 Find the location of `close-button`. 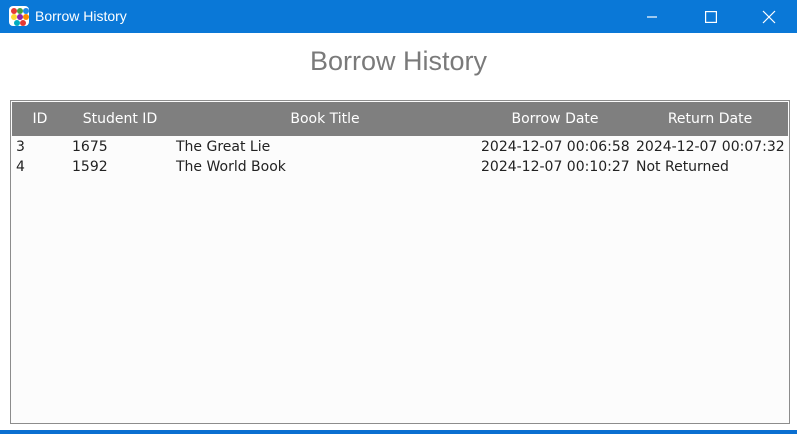

close-button is located at coordinates (768, 16).